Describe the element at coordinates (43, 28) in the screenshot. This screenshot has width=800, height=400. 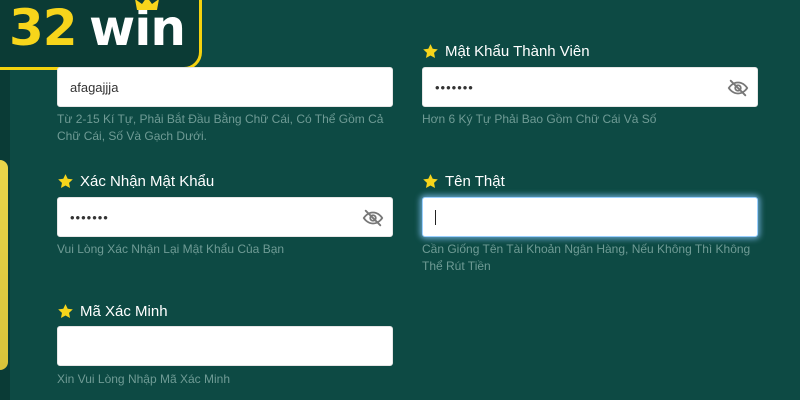
I see `logo-number: 32` at that location.